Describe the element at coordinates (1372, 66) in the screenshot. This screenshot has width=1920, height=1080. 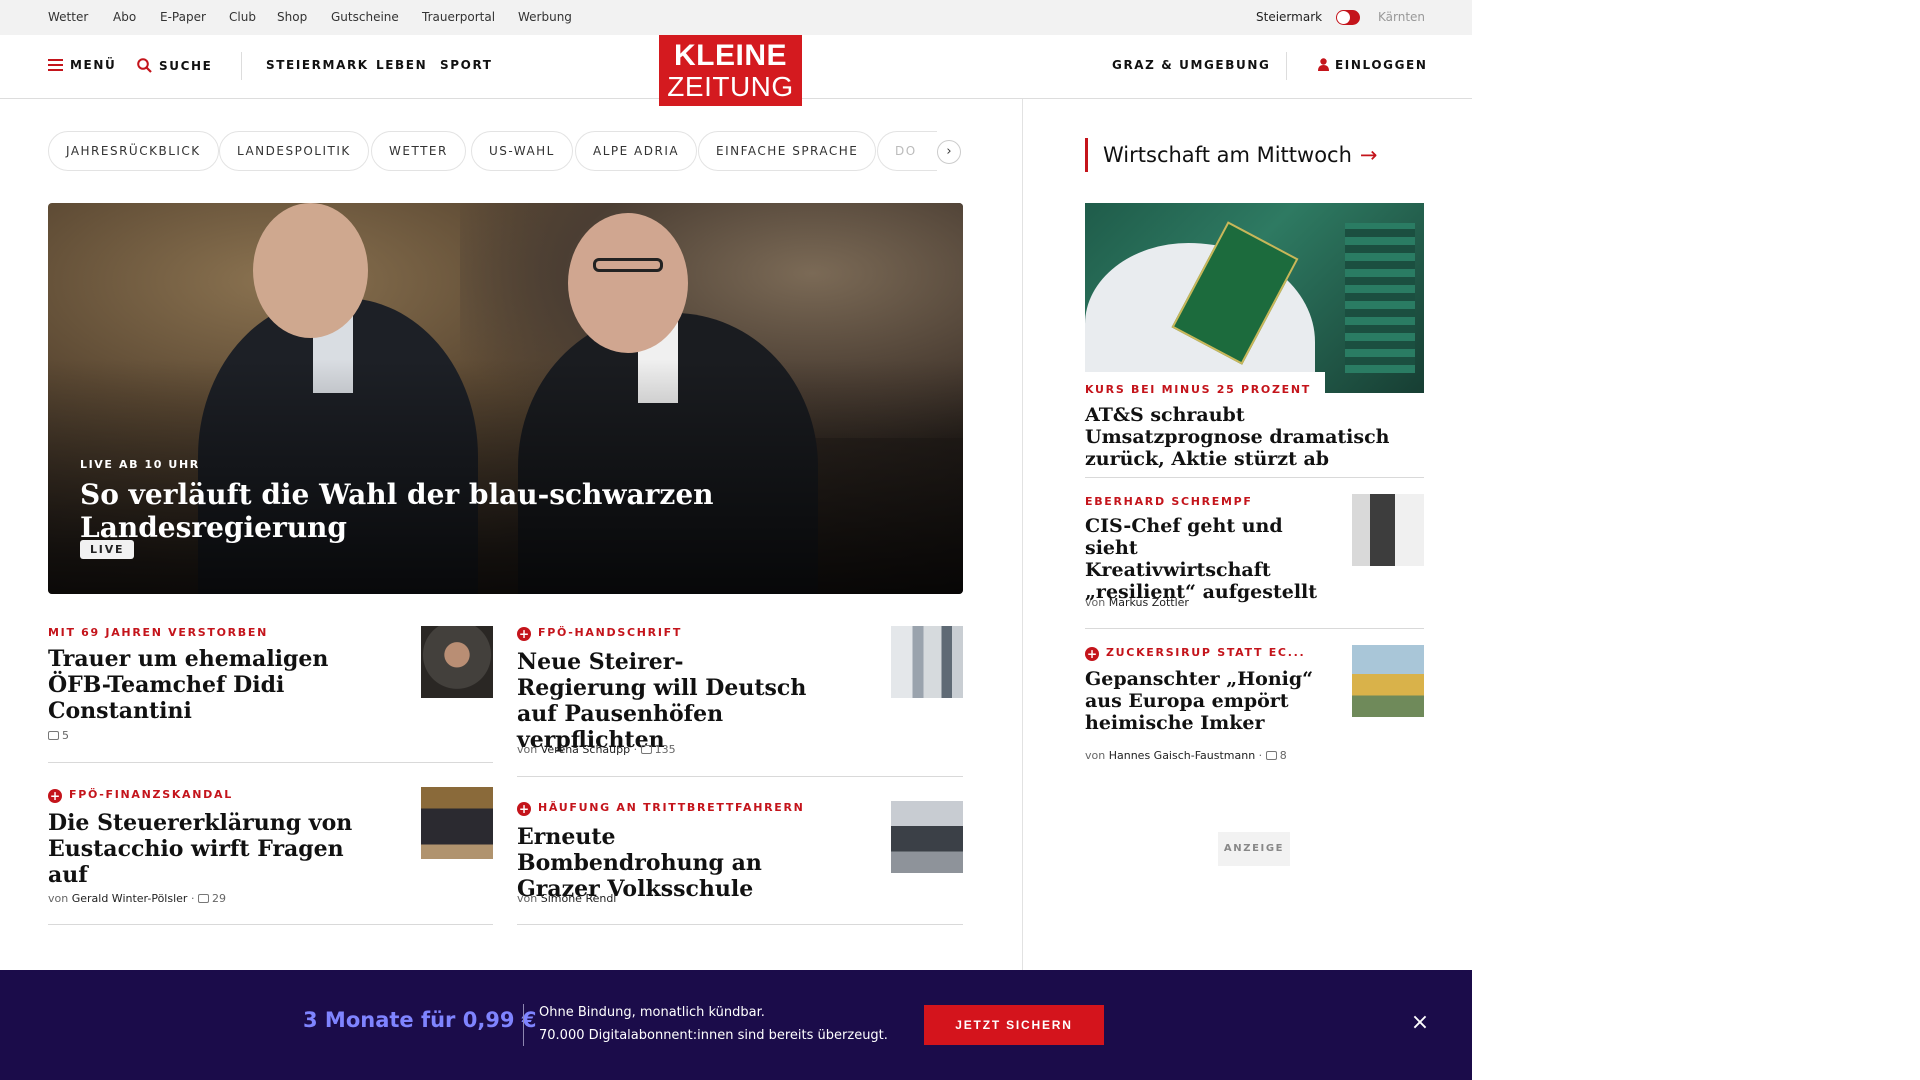
I see `login-button: EINLOGGEN` at that location.